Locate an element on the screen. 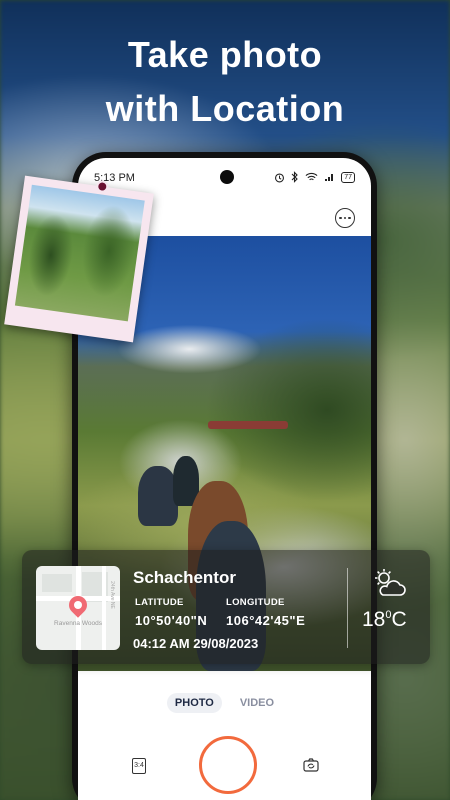 The width and height of the screenshot is (450, 800). partly-cloudy-icon is located at coordinates (390, 582).